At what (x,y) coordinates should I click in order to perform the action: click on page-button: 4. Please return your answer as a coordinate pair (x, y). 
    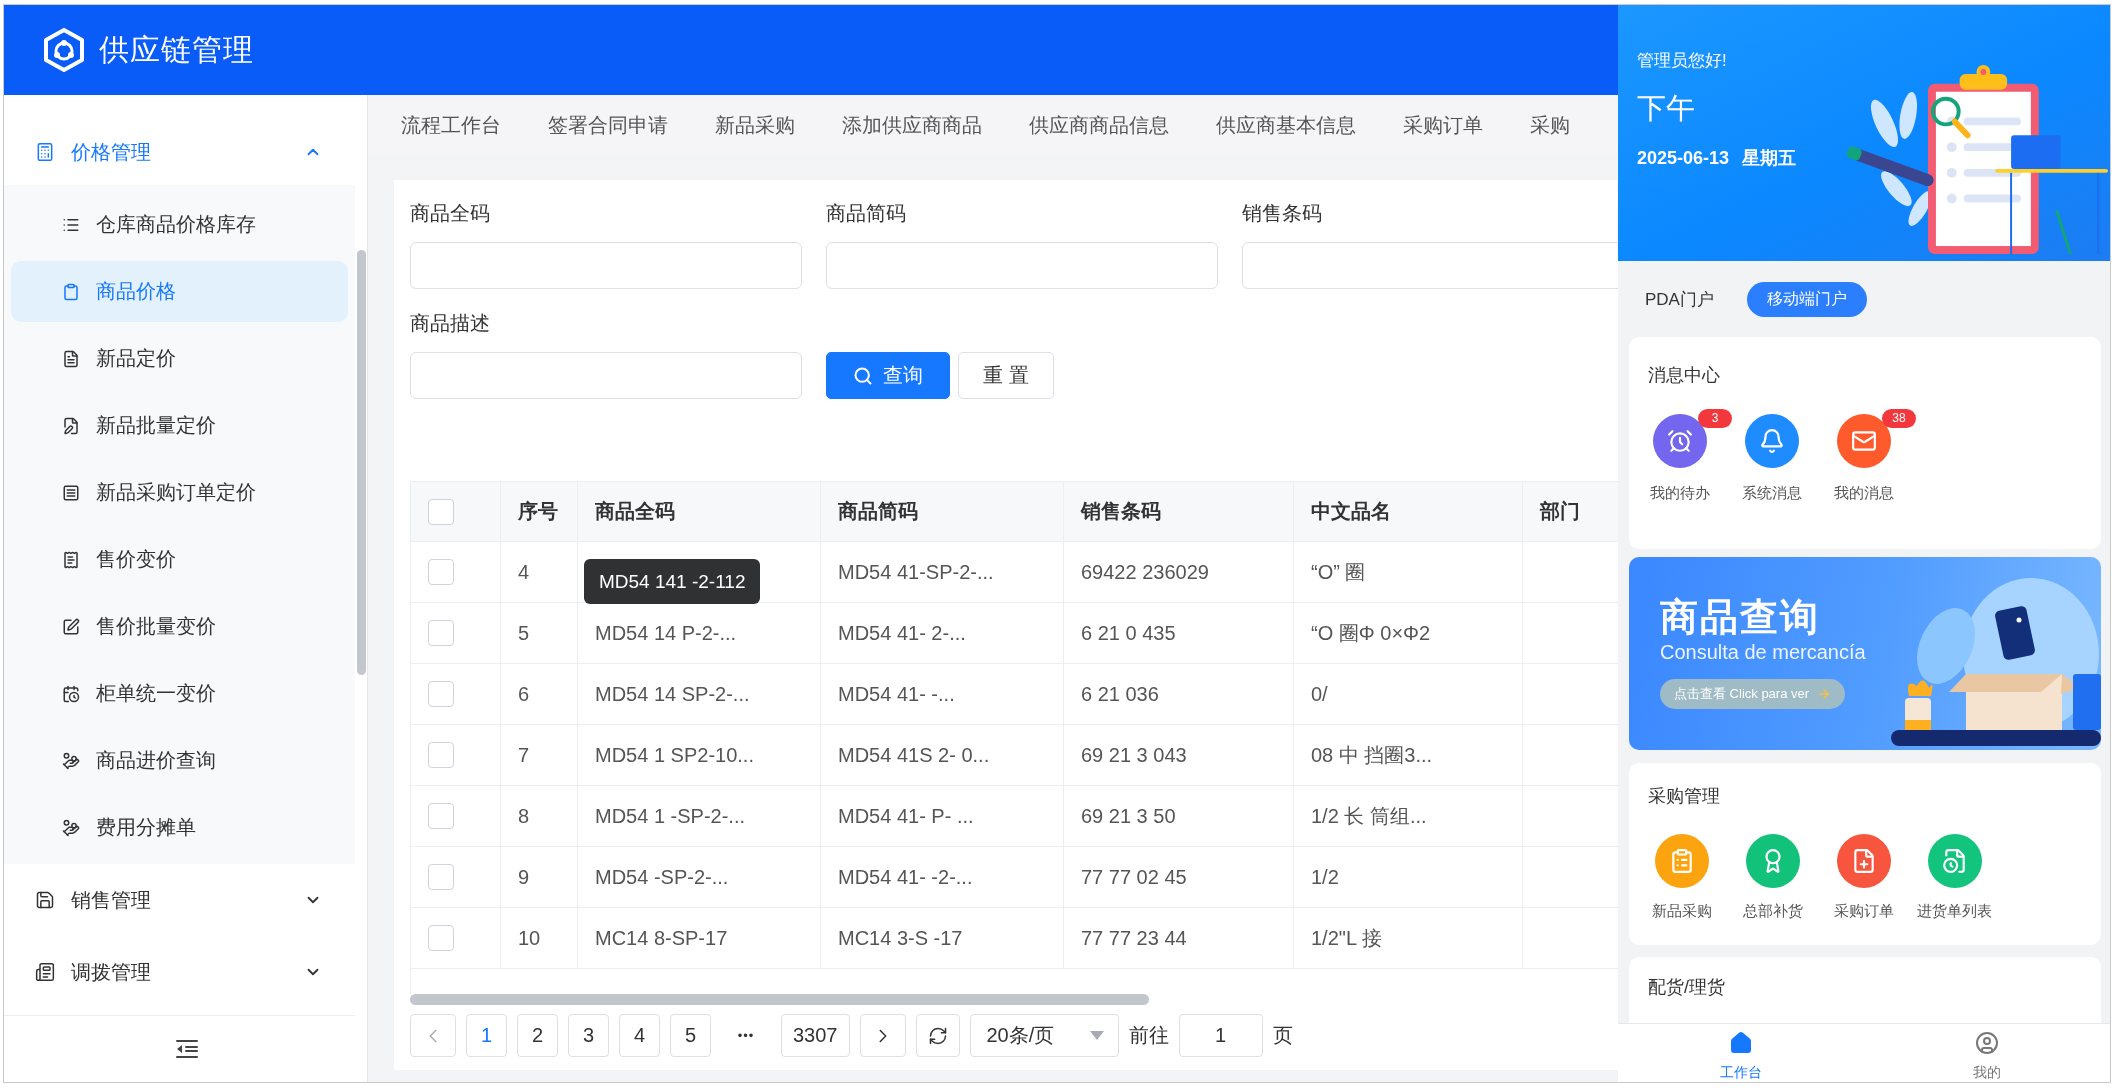
    Looking at the image, I should click on (639, 1035).